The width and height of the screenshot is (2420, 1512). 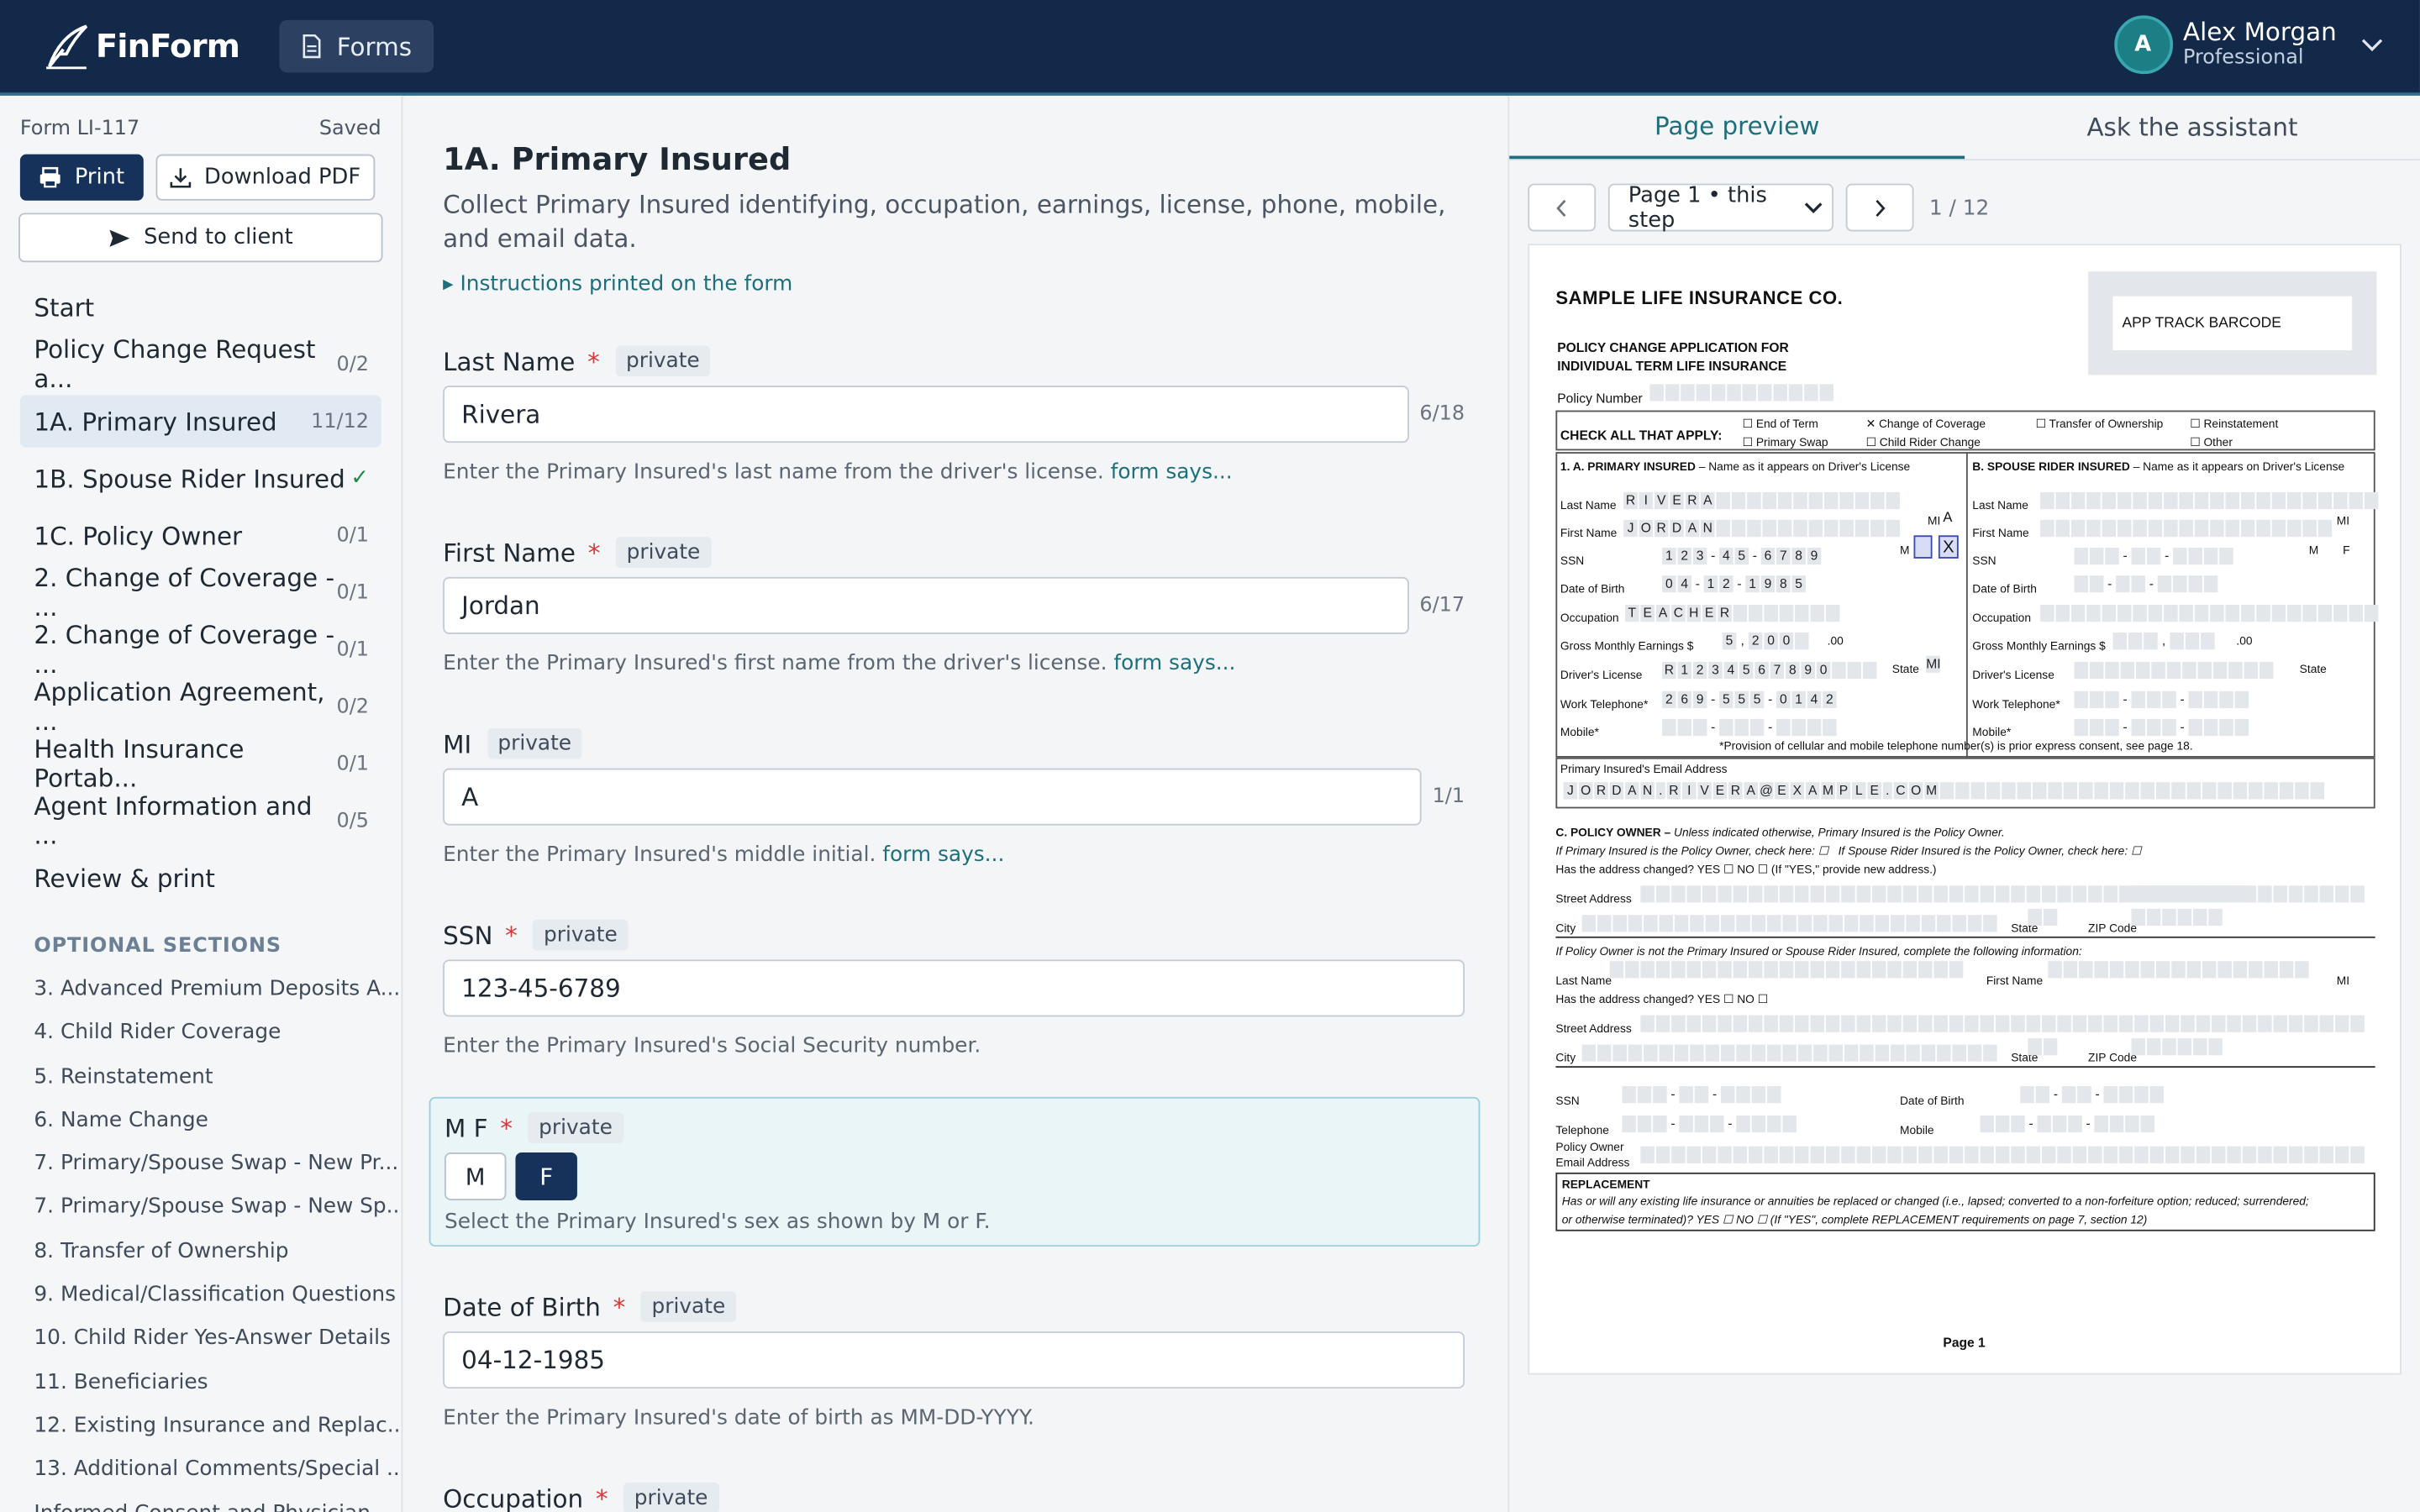 I want to click on nav-item-health-insurance: Health Insurance Portab... 0/1, so click(x=200, y=763).